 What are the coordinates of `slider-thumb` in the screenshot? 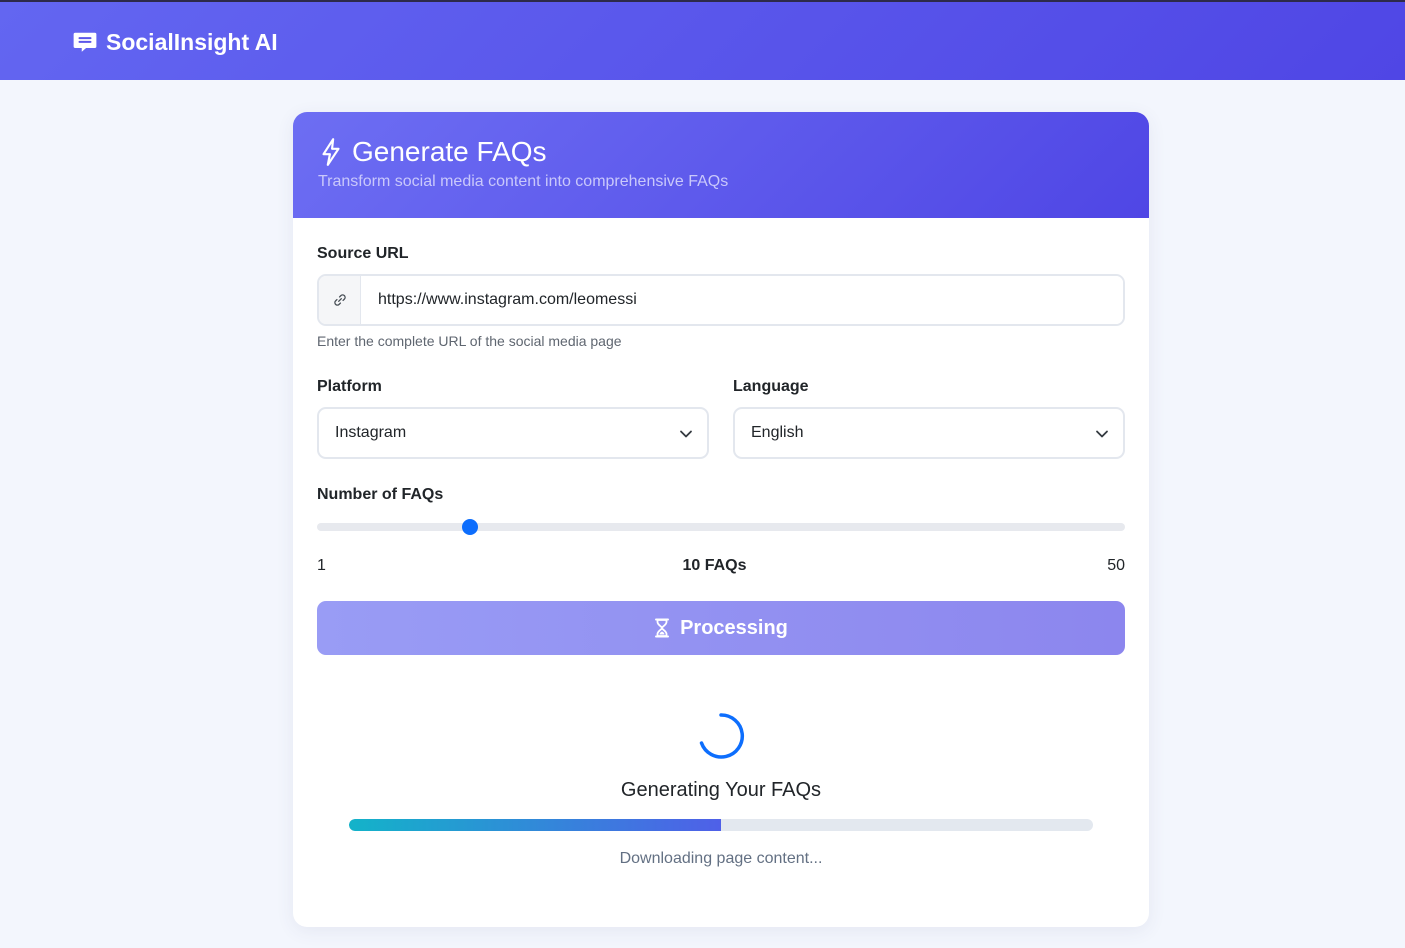 It's located at (470, 527).